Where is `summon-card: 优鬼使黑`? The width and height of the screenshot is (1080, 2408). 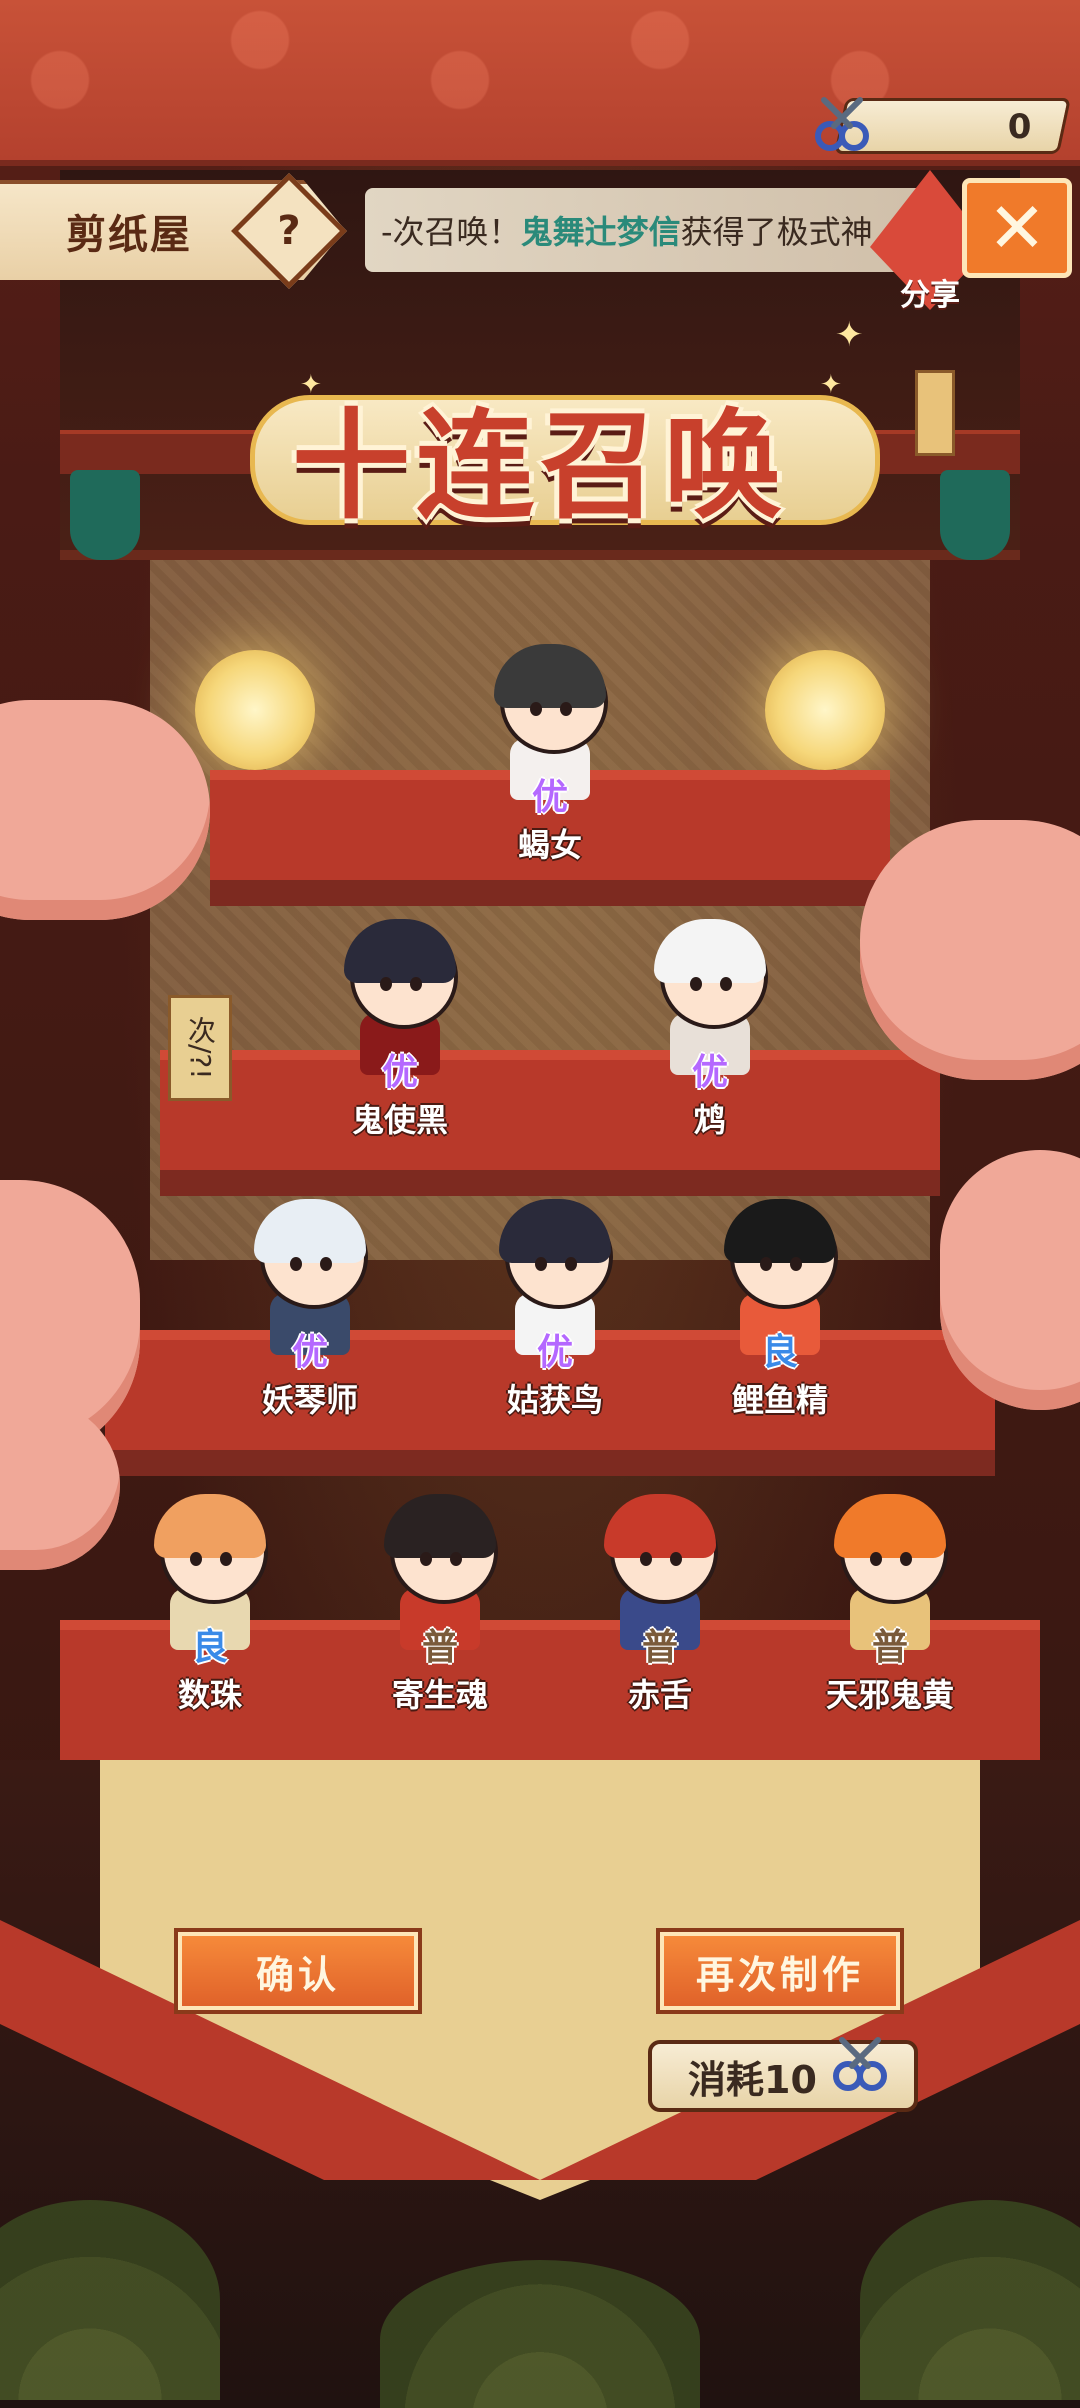 summon-card: 优鬼使黑 is located at coordinates (400, 1022).